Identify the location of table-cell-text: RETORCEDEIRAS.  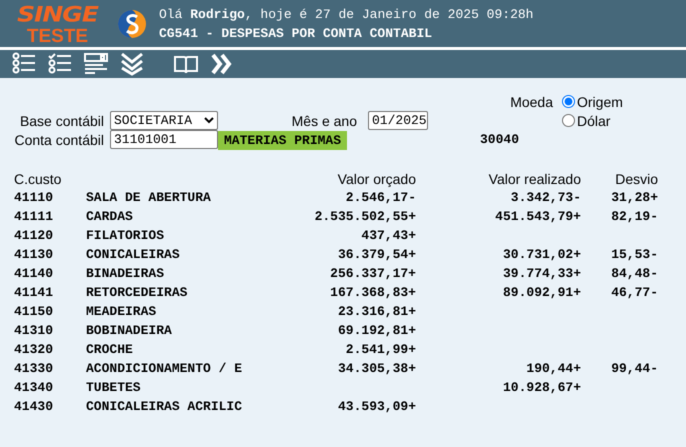
(137, 292).